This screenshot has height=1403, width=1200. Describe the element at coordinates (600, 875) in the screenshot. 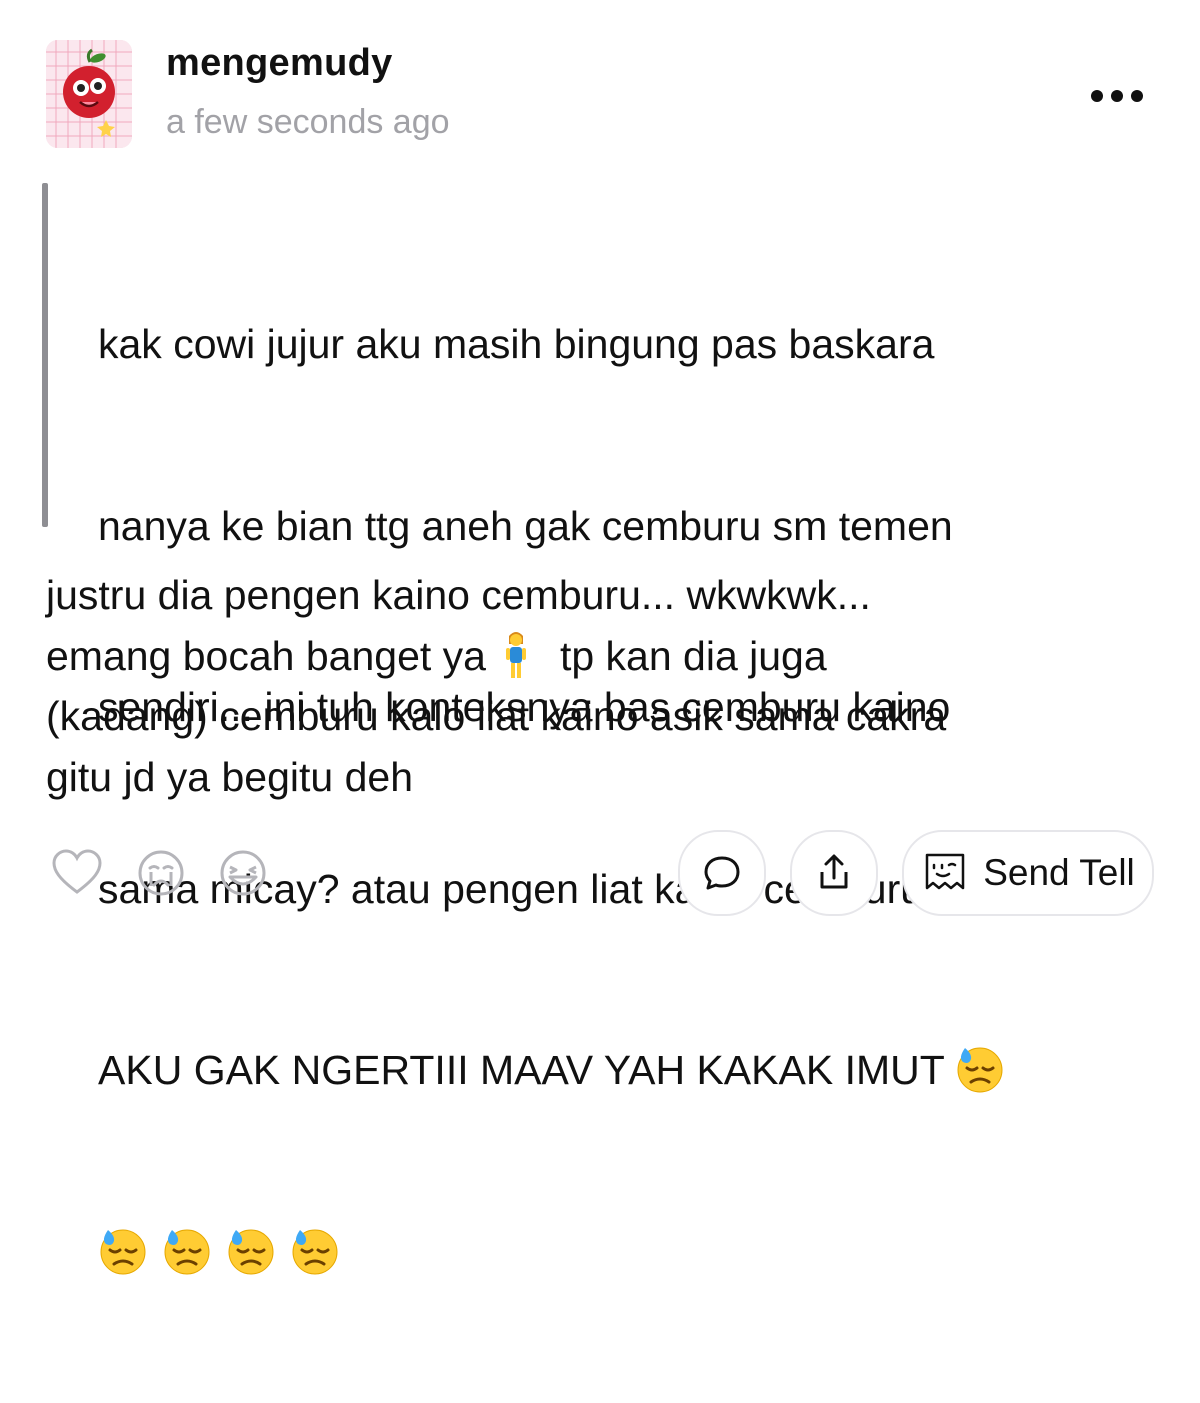

I see `action-bar: Send Tell` at that location.